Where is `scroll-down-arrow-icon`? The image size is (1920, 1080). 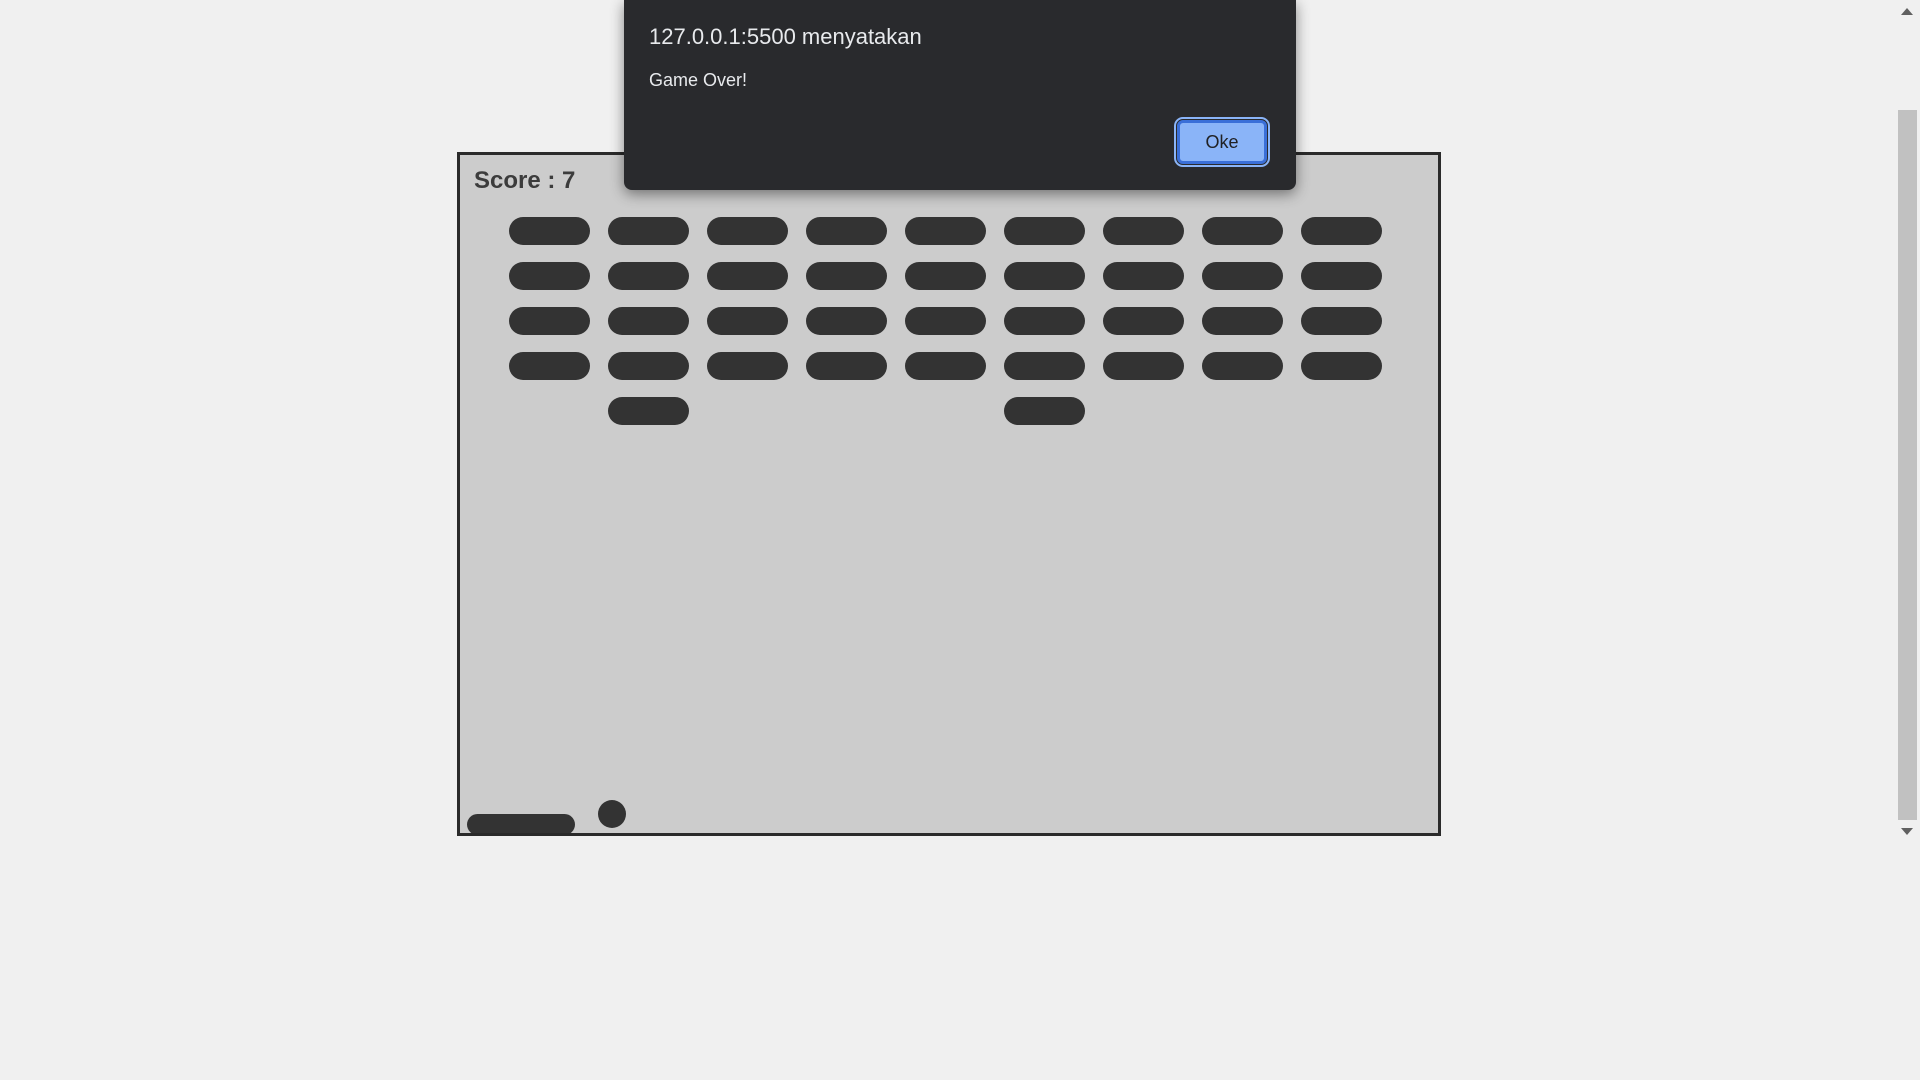 scroll-down-arrow-icon is located at coordinates (1907, 831).